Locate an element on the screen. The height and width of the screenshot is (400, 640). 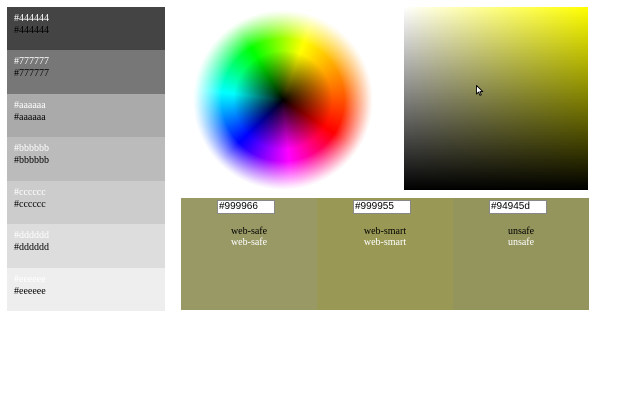
sample-class-label-dark: unsafe is located at coordinates (521, 231).